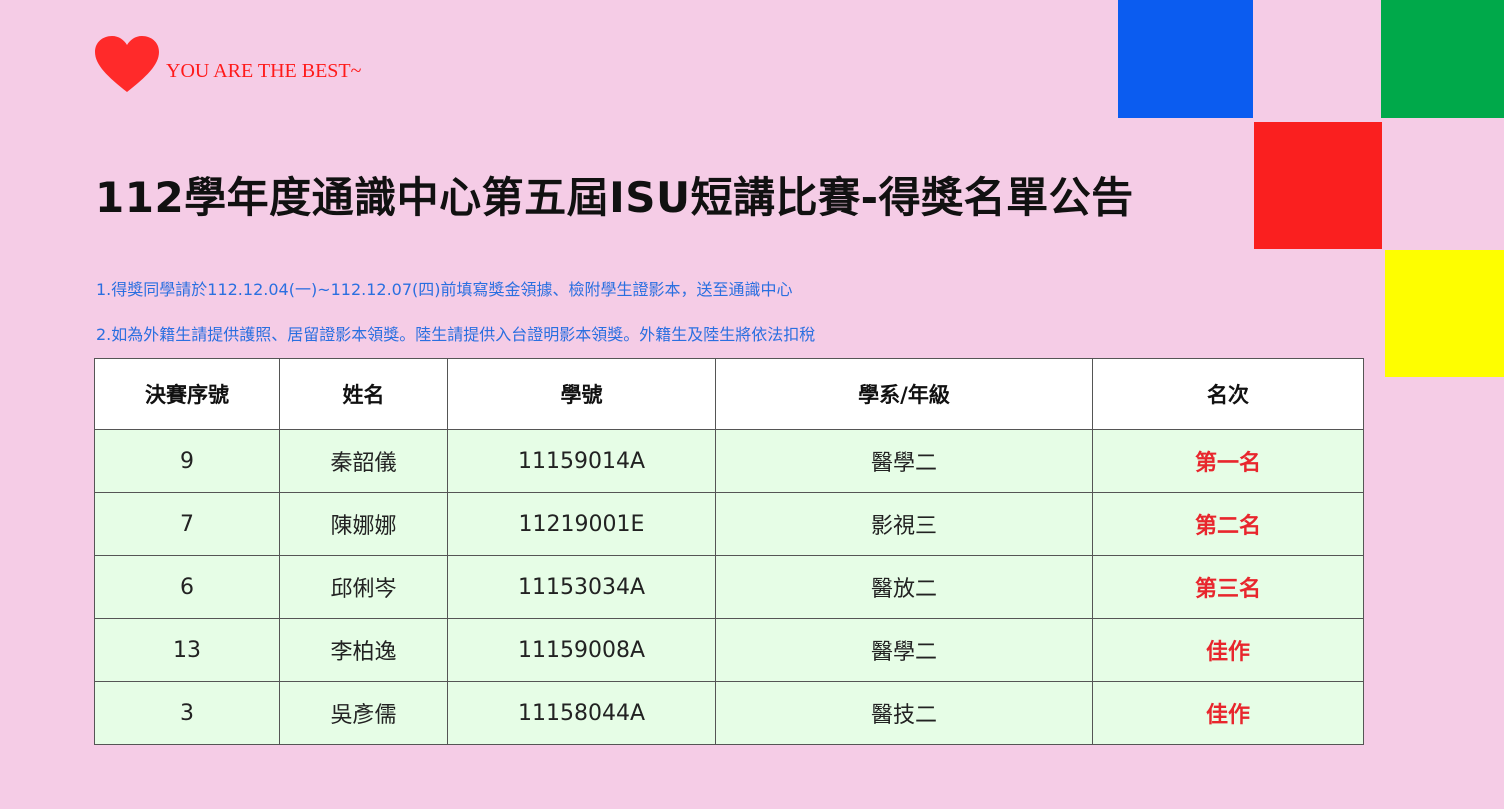  What do you see at coordinates (1444, 313) in the screenshot?
I see `yellow-block` at bounding box center [1444, 313].